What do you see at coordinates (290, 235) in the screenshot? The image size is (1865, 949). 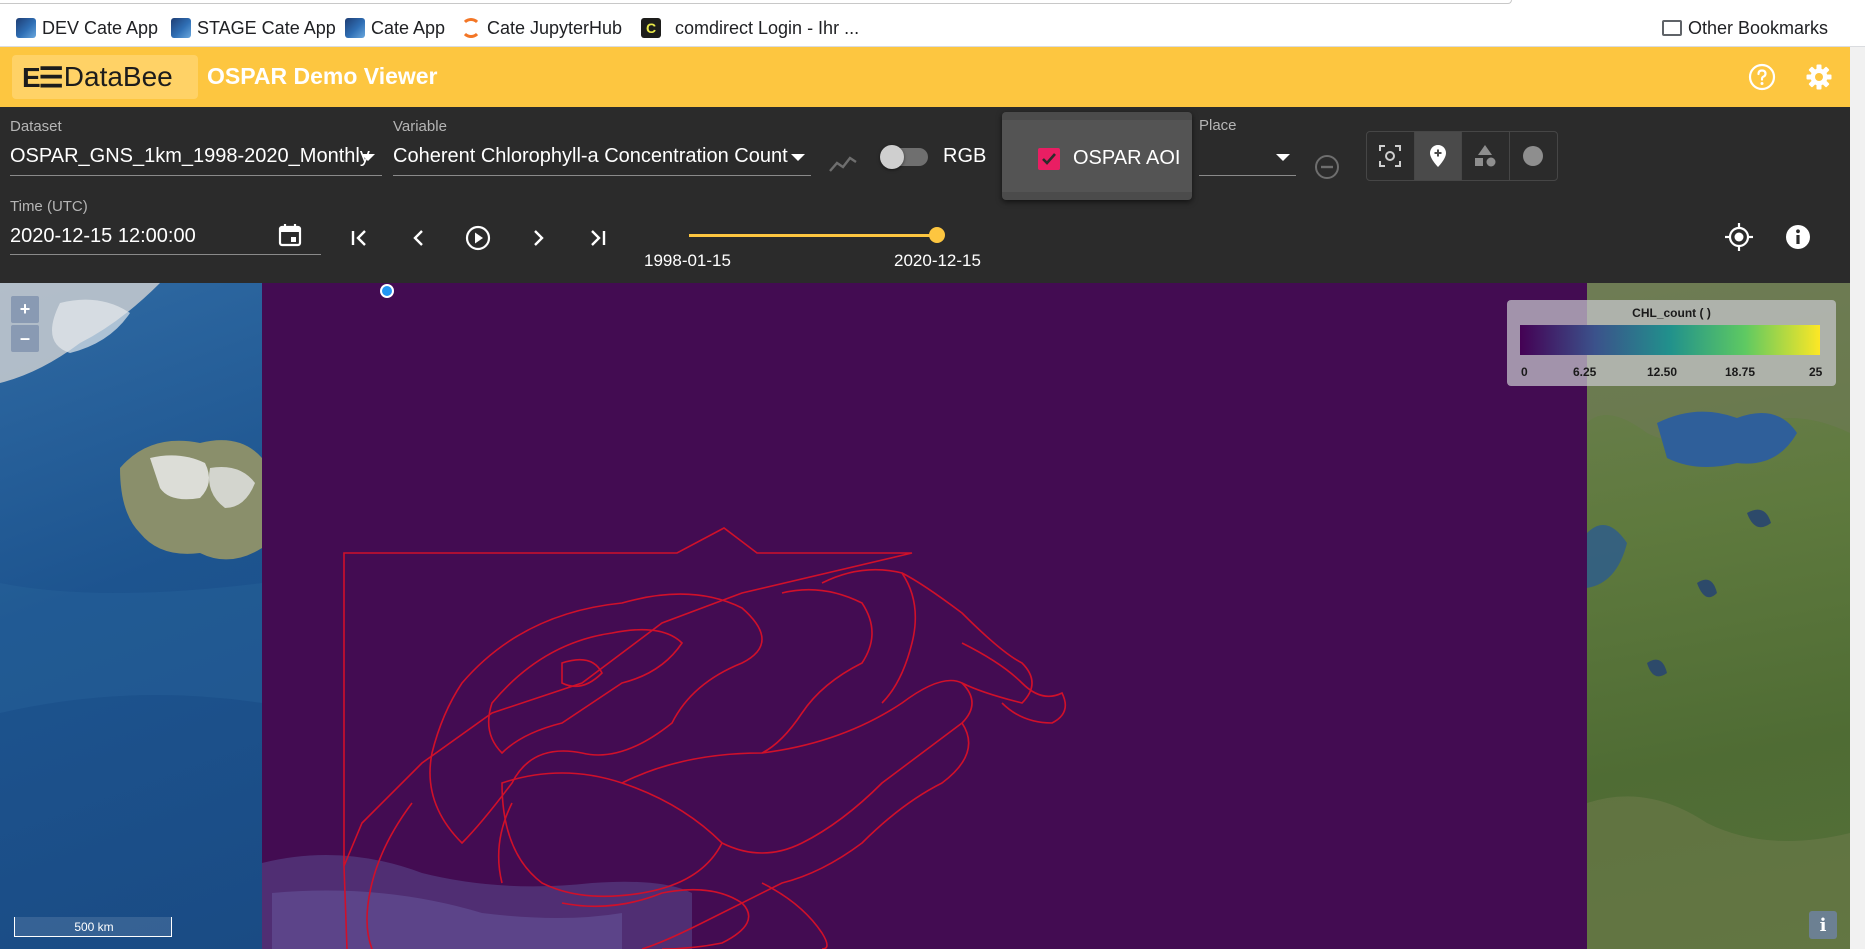 I see `calendar-icon` at bounding box center [290, 235].